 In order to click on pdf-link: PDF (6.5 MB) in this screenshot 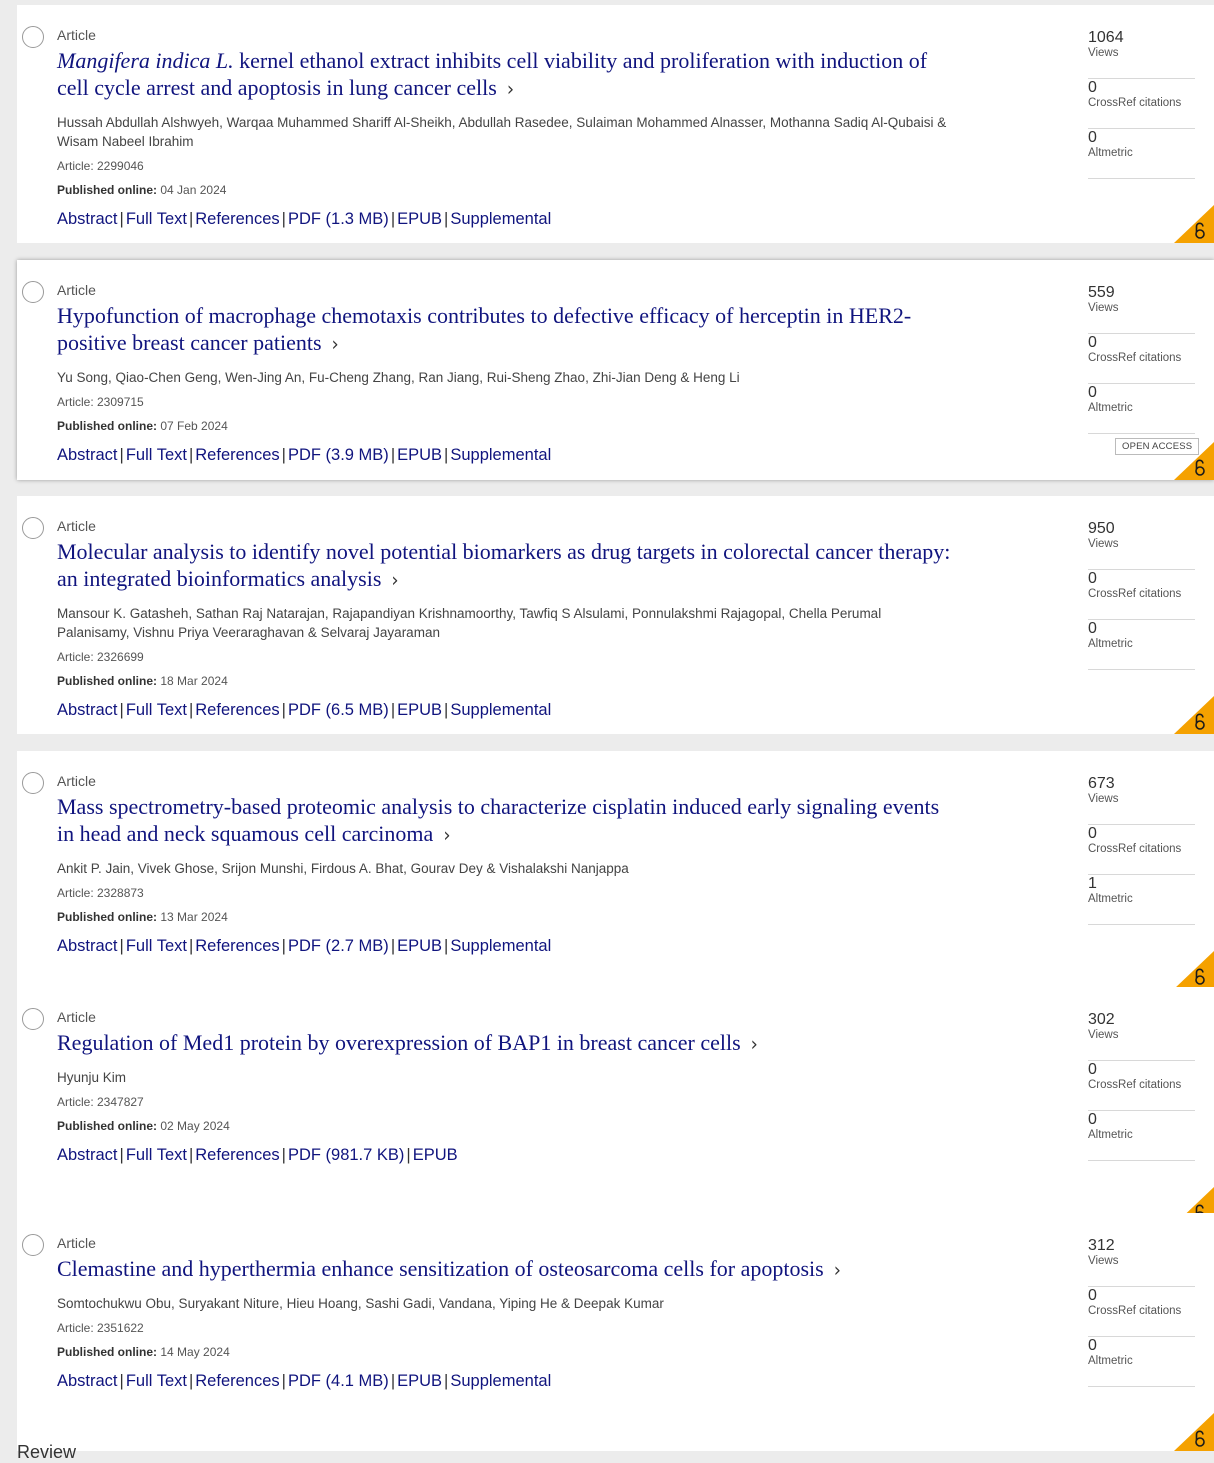, I will do `click(338, 710)`.